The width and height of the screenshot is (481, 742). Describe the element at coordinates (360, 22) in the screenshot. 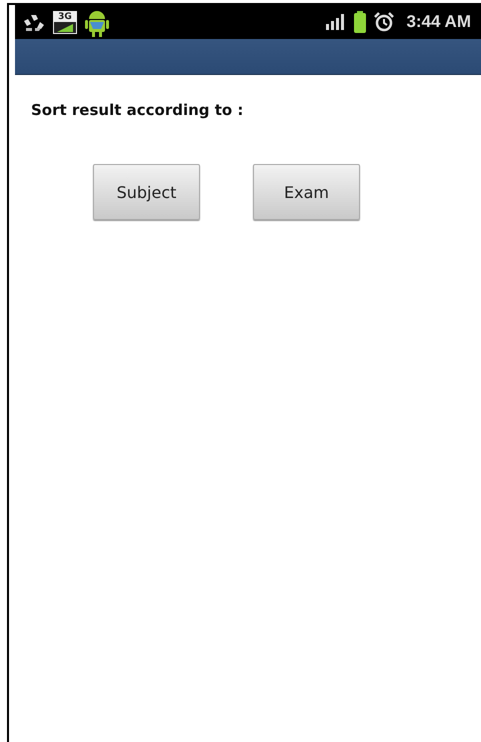

I see `battery-icon` at that location.